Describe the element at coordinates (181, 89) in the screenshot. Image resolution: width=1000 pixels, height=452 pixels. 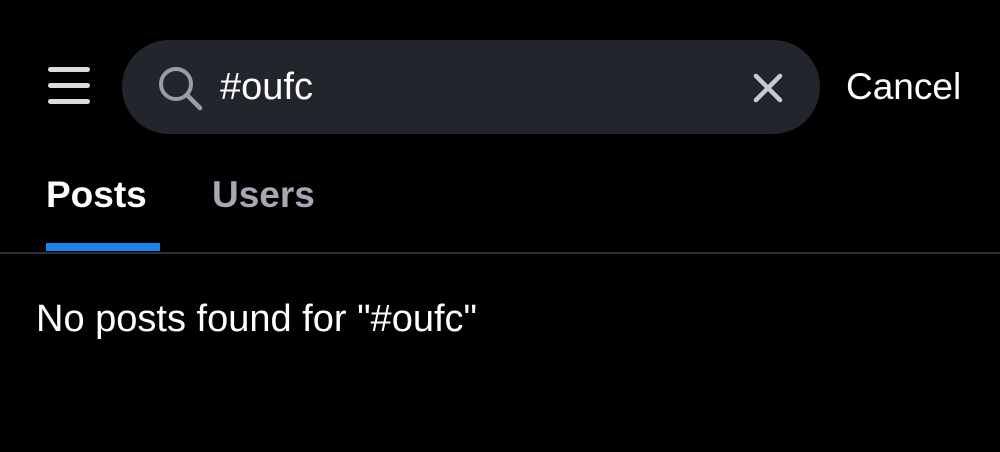
I see `search-icon` at that location.